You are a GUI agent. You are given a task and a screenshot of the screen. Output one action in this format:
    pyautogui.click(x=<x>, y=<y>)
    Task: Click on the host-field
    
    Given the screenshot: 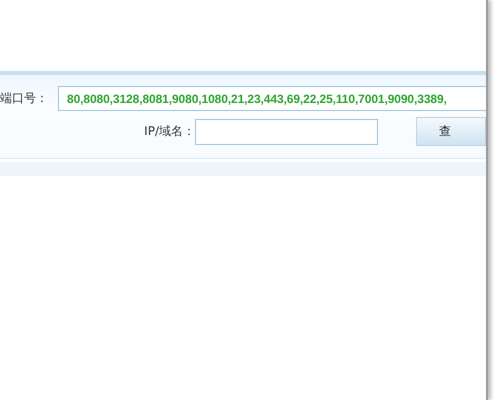 What is the action you would take?
    pyautogui.click(x=286, y=131)
    